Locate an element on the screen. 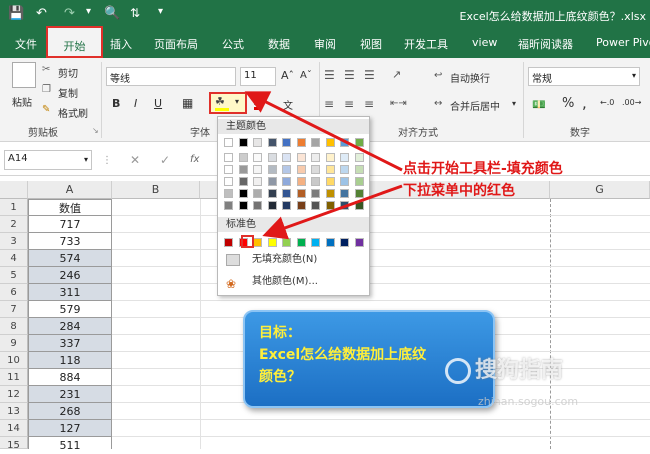 Image resolution: width=650 pixels, height=454 pixels. annotation-line-1: 点击开始工具栏-填充颜色 is located at coordinates (483, 169).